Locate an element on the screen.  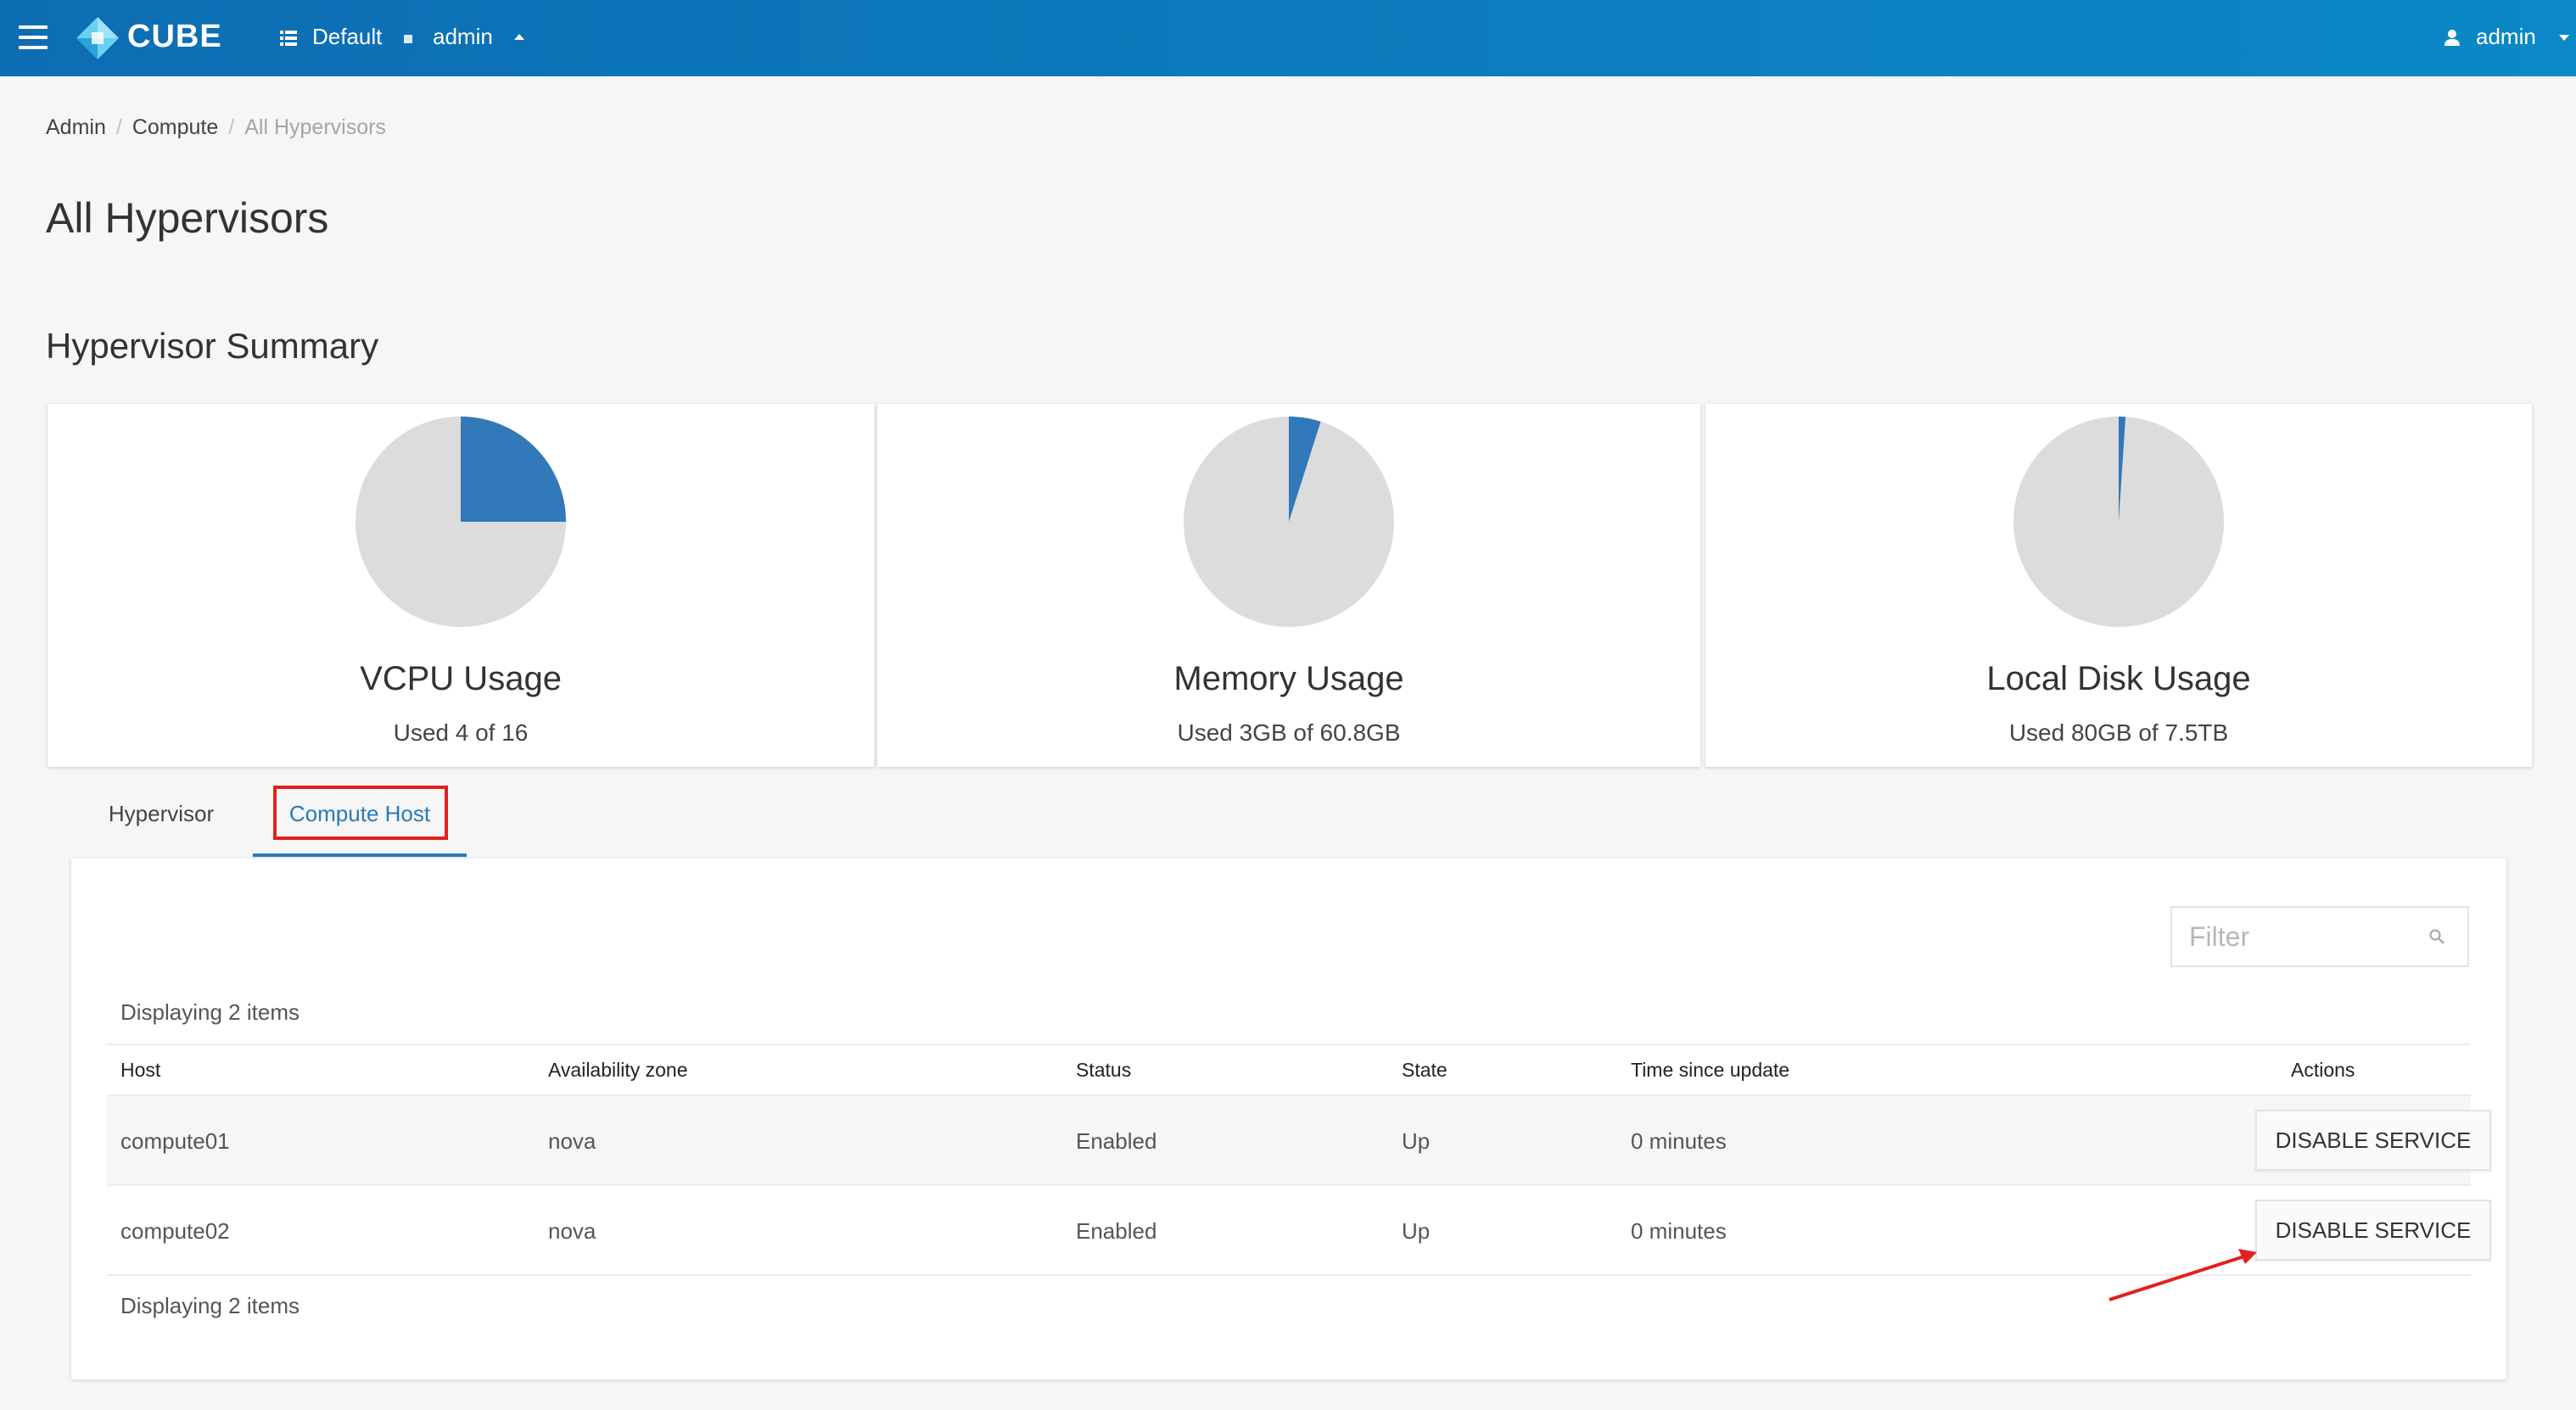
local-disk-usage-card: Local Disk Usage Used 80GB of 7.5TB is located at coordinates (2118, 585).